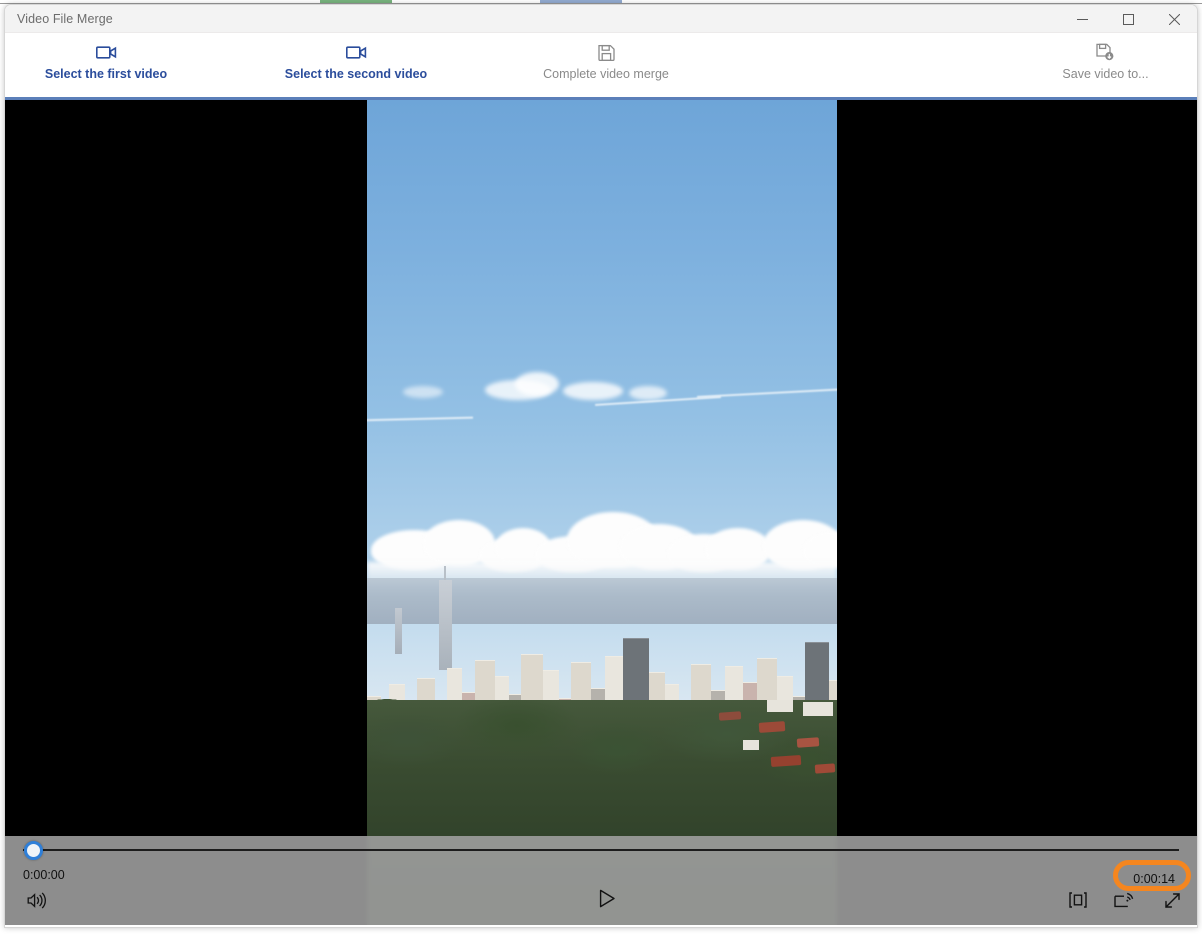 The height and width of the screenshot is (934, 1202). What do you see at coordinates (44, 875) in the screenshot?
I see `current-time-label: 0:00:00` at bounding box center [44, 875].